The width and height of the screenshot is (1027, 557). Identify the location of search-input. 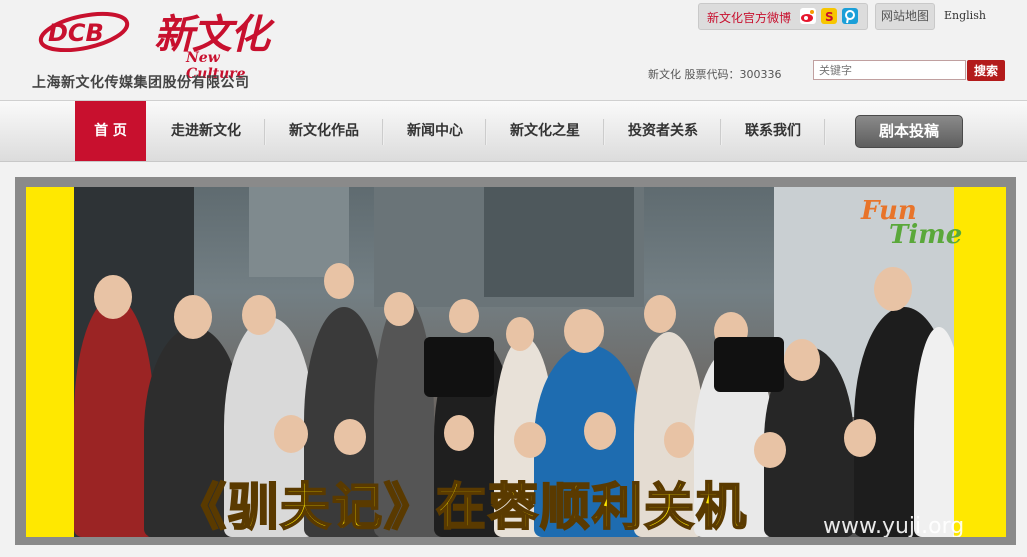
(889, 70).